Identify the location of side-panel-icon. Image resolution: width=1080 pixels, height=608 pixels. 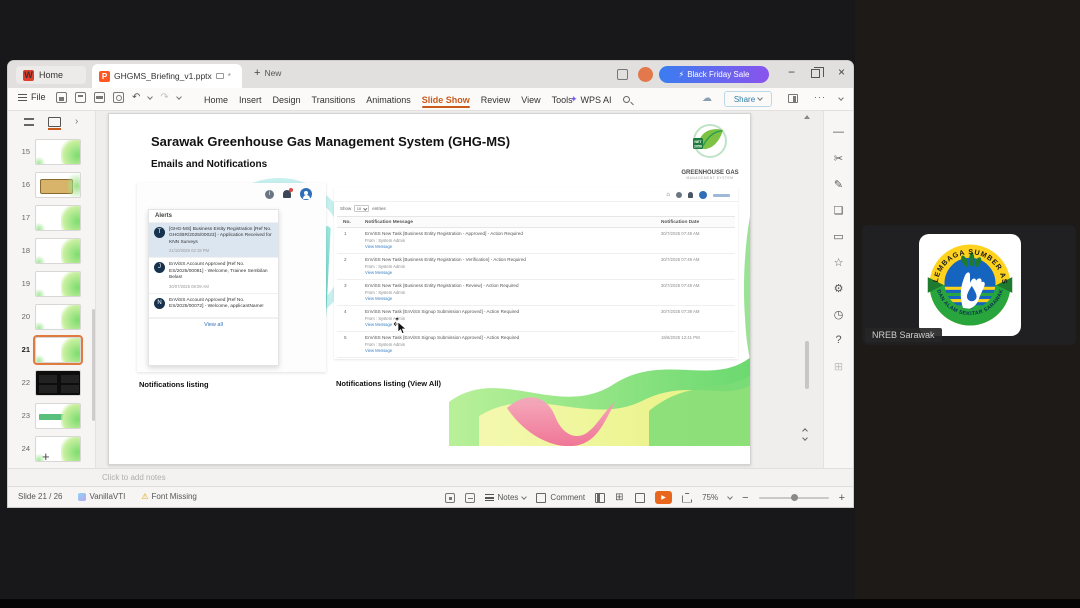
(793, 98).